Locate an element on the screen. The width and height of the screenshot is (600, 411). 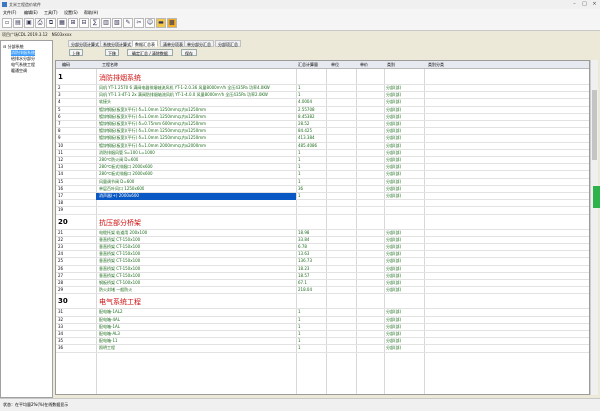
user-icon: ☺ is located at coordinates (150, 23).